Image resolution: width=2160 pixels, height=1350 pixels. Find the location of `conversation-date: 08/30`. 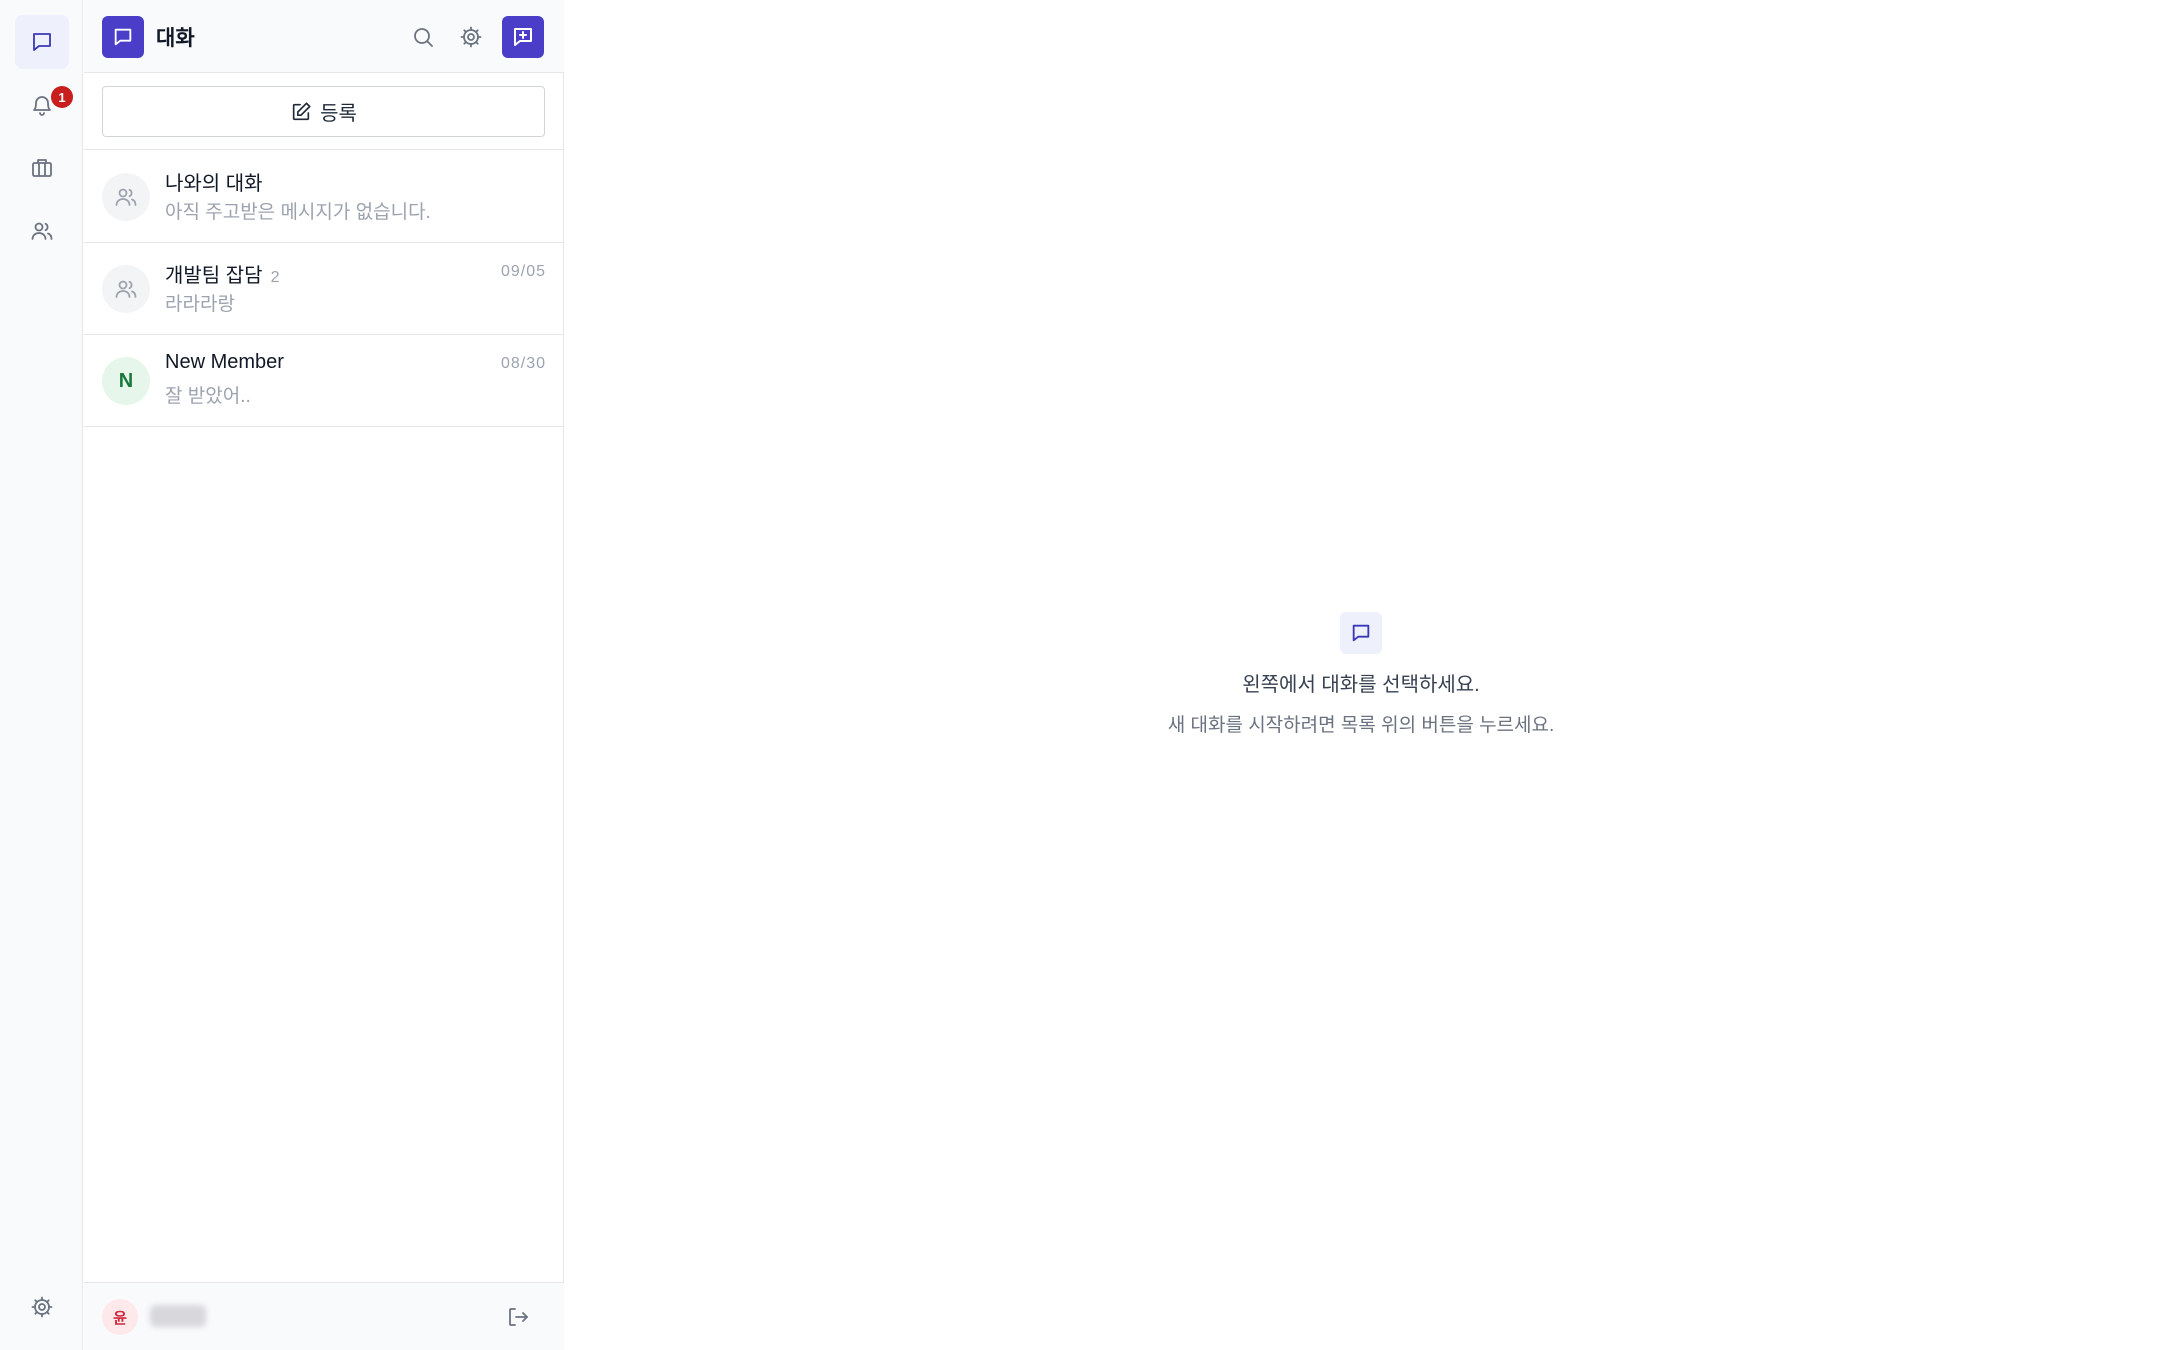

conversation-date: 08/30 is located at coordinates (523, 363).